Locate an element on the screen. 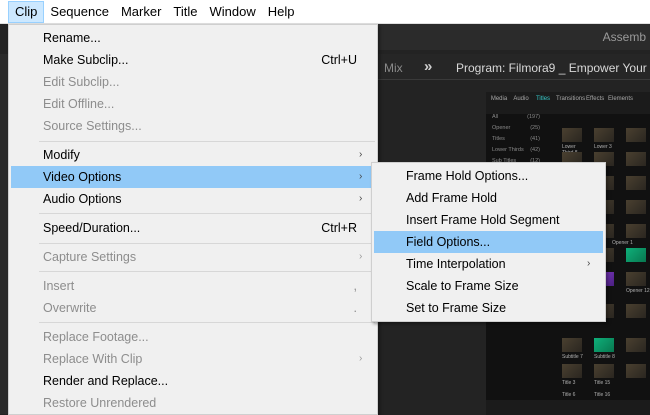  monitor-tab-audio: Audio is located at coordinates (521, 99).